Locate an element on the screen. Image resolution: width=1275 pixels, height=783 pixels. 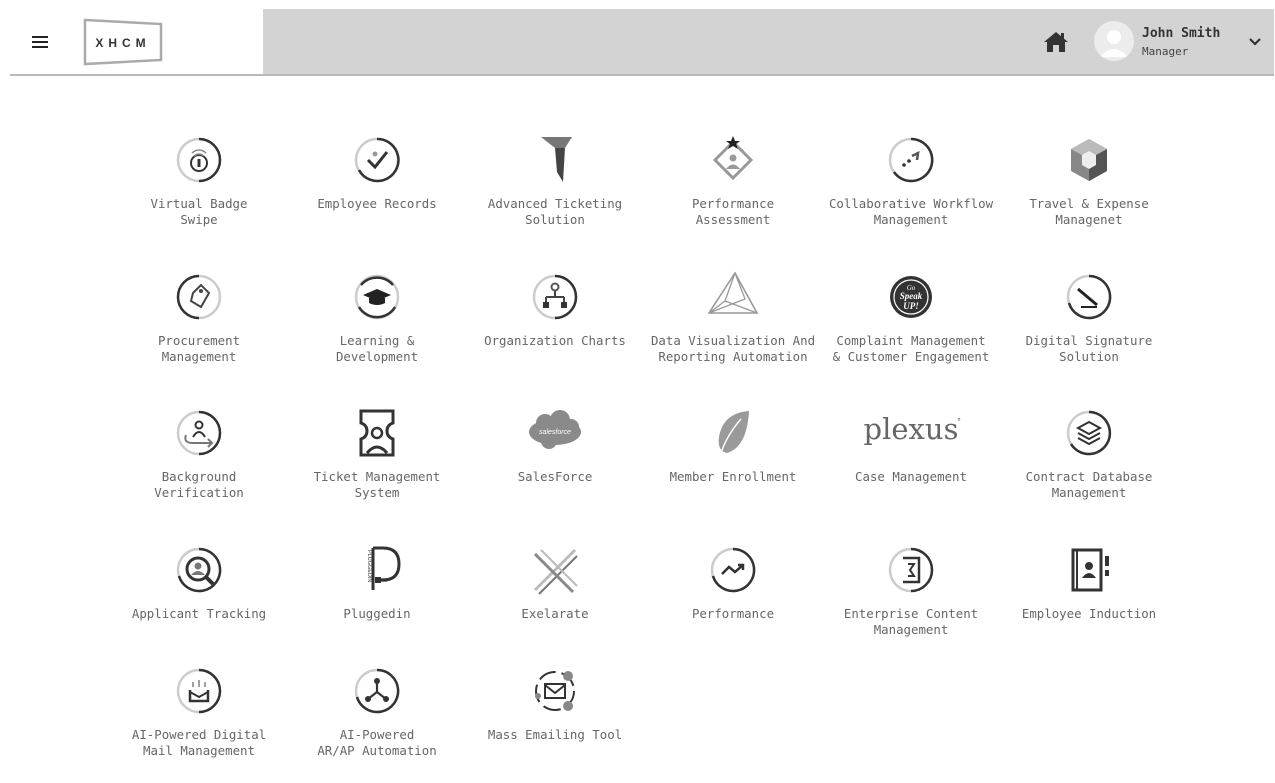
app-tile-collaborative-workflow-management: Collaborative Workflow Management is located at coordinates (911, 192).